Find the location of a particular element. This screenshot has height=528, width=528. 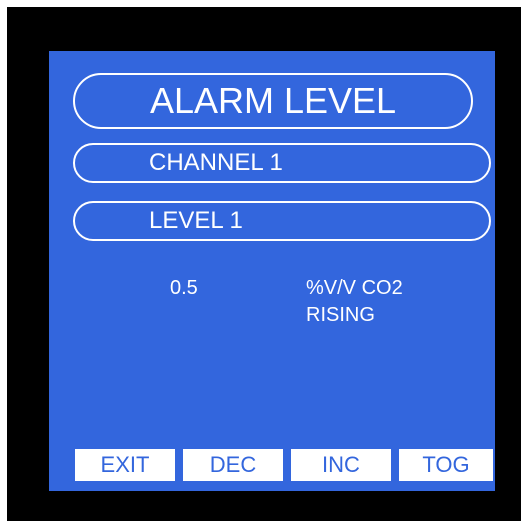

toggle-button: TOG is located at coordinates (446, 465).